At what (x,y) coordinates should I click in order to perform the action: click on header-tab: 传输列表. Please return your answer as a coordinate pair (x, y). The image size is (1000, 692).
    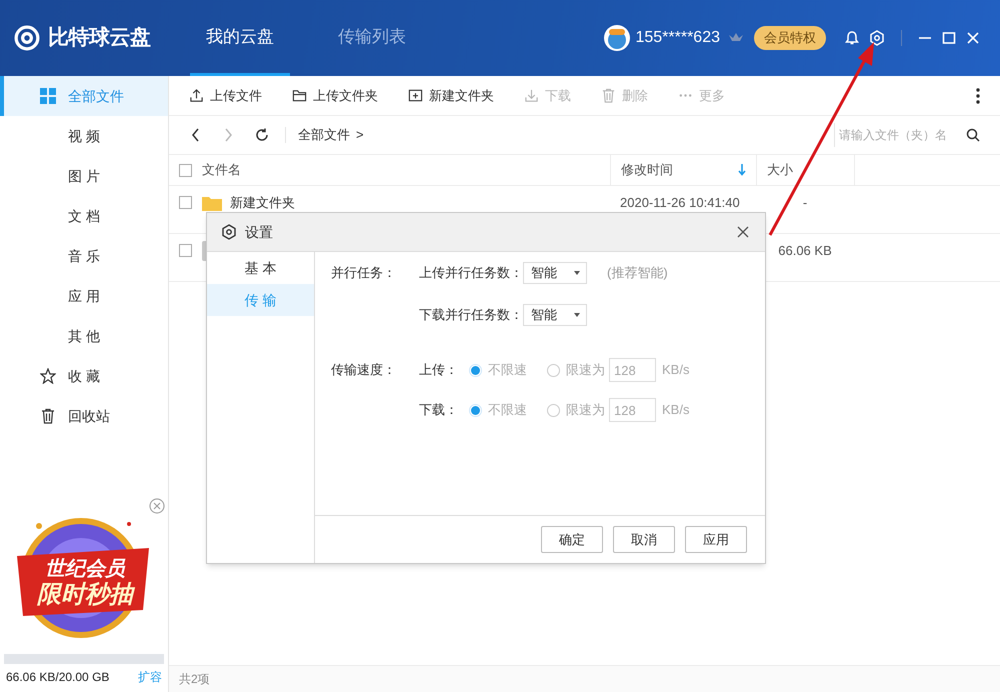
    Looking at the image, I should click on (372, 38).